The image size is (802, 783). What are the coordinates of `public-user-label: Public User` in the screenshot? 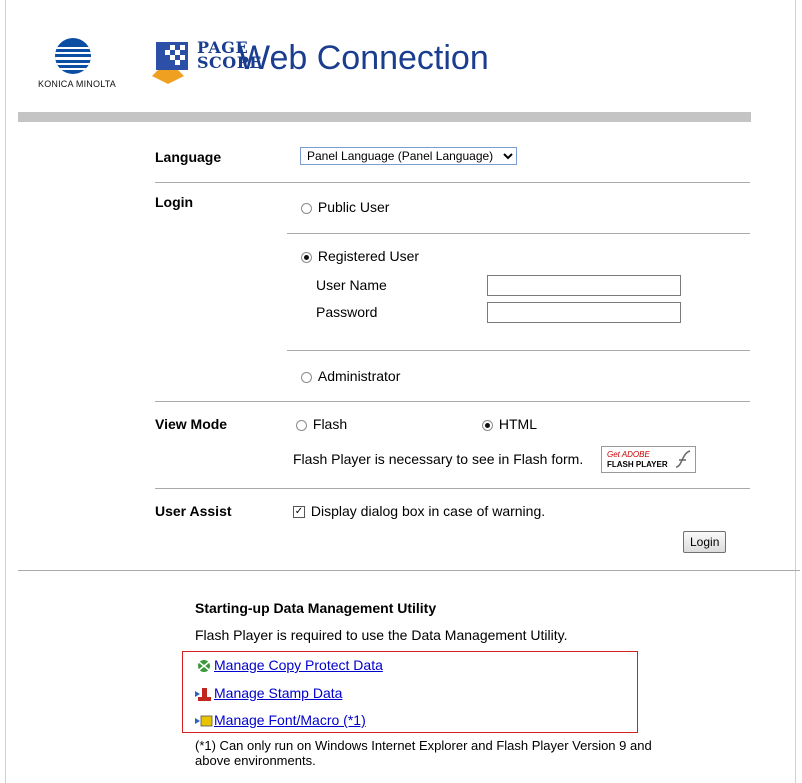 It's located at (353, 207).